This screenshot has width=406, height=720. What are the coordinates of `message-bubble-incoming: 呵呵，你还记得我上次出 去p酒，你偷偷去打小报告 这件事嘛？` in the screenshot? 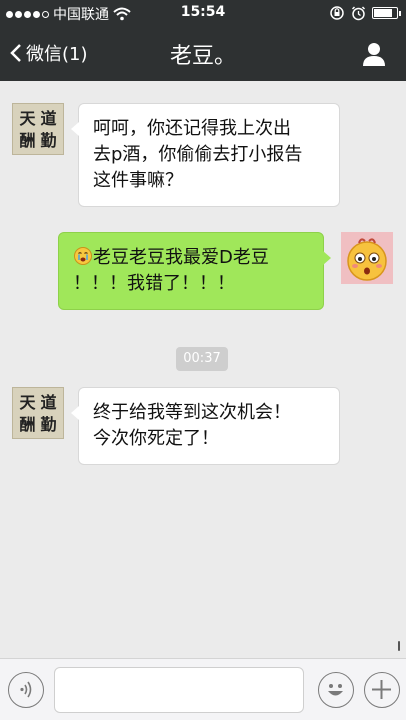 It's located at (205, 155).